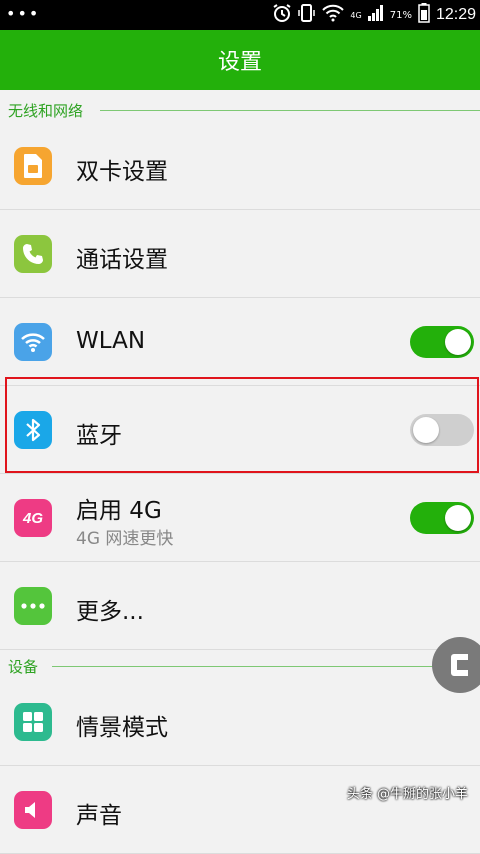 This screenshot has height=854, width=480. What do you see at coordinates (424, 15) in the screenshot?
I see `battery-icon` at bounding box center [424, 15].